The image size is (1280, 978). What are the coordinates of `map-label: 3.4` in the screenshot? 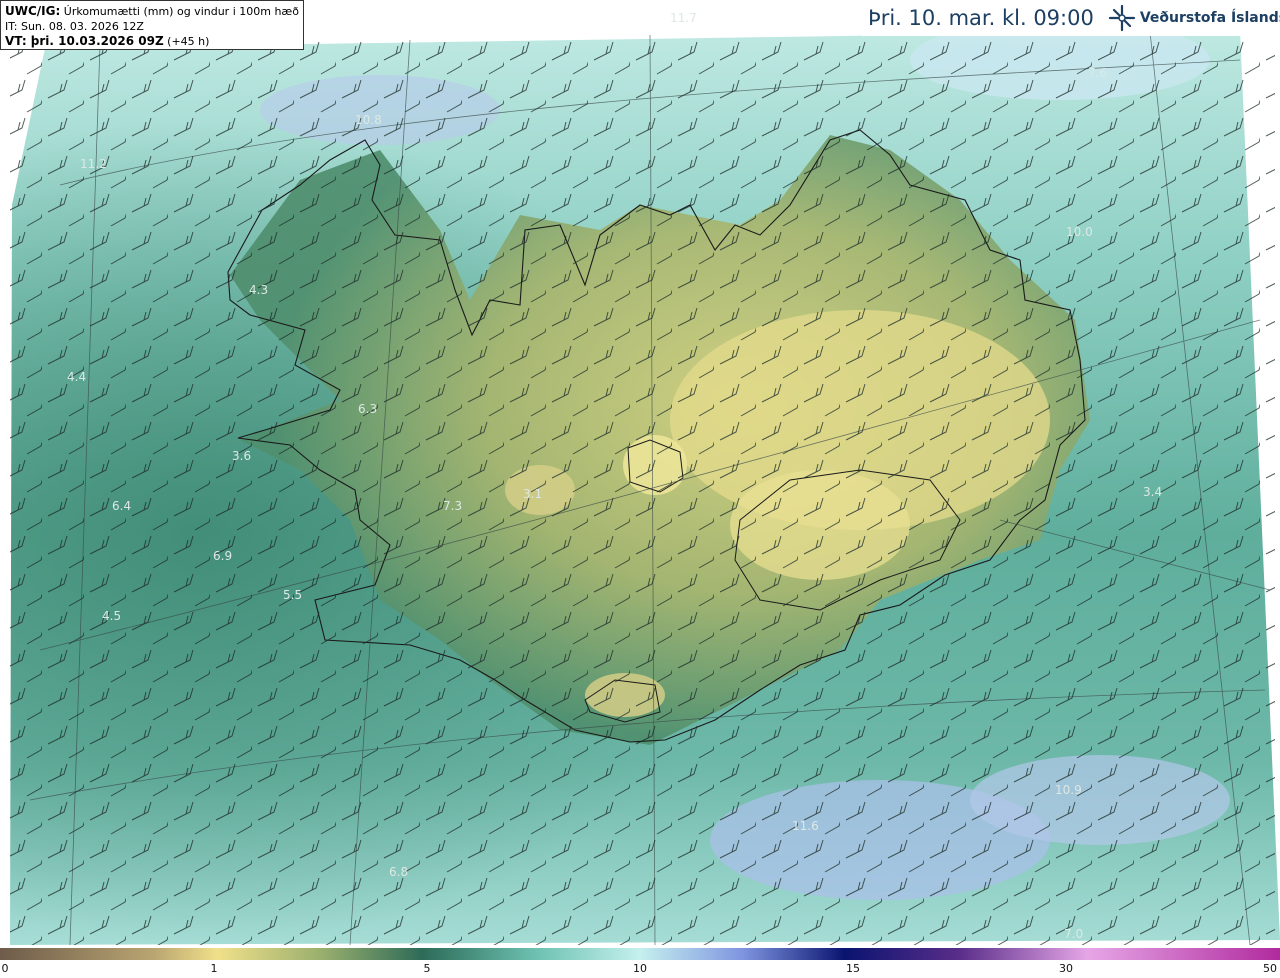 It's located at (1152, 492).